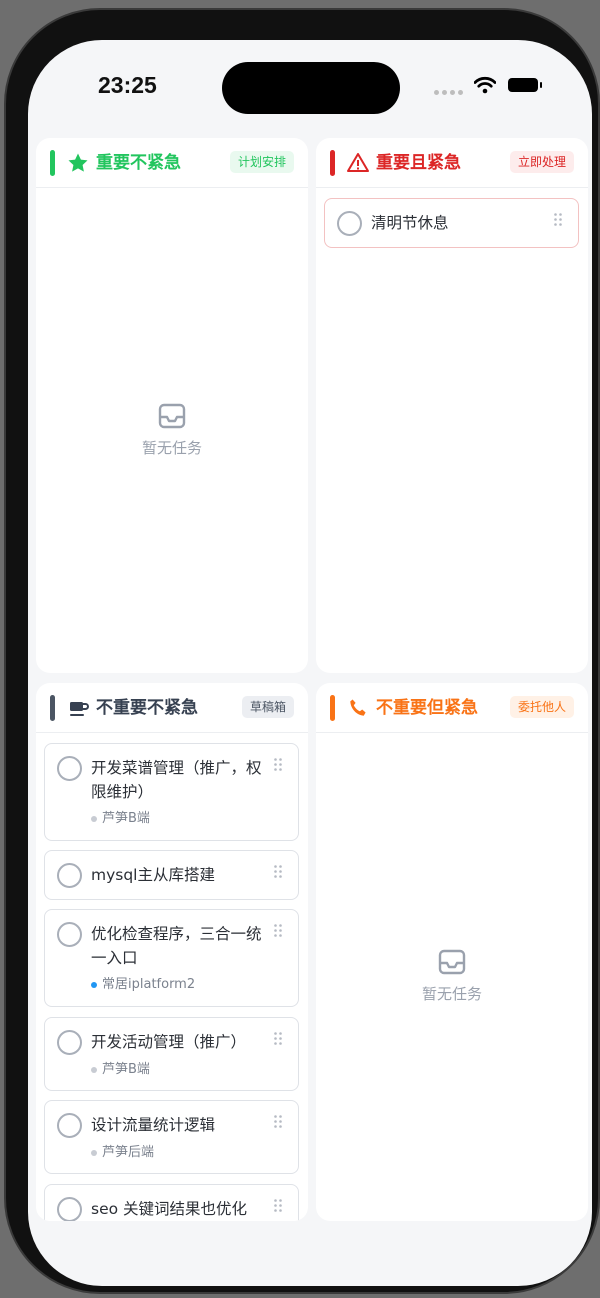 Image resolution: width=600 pixels, height=1298 pixels. I want to click on task-card: mysql主从库搭建, so click(171, 875).